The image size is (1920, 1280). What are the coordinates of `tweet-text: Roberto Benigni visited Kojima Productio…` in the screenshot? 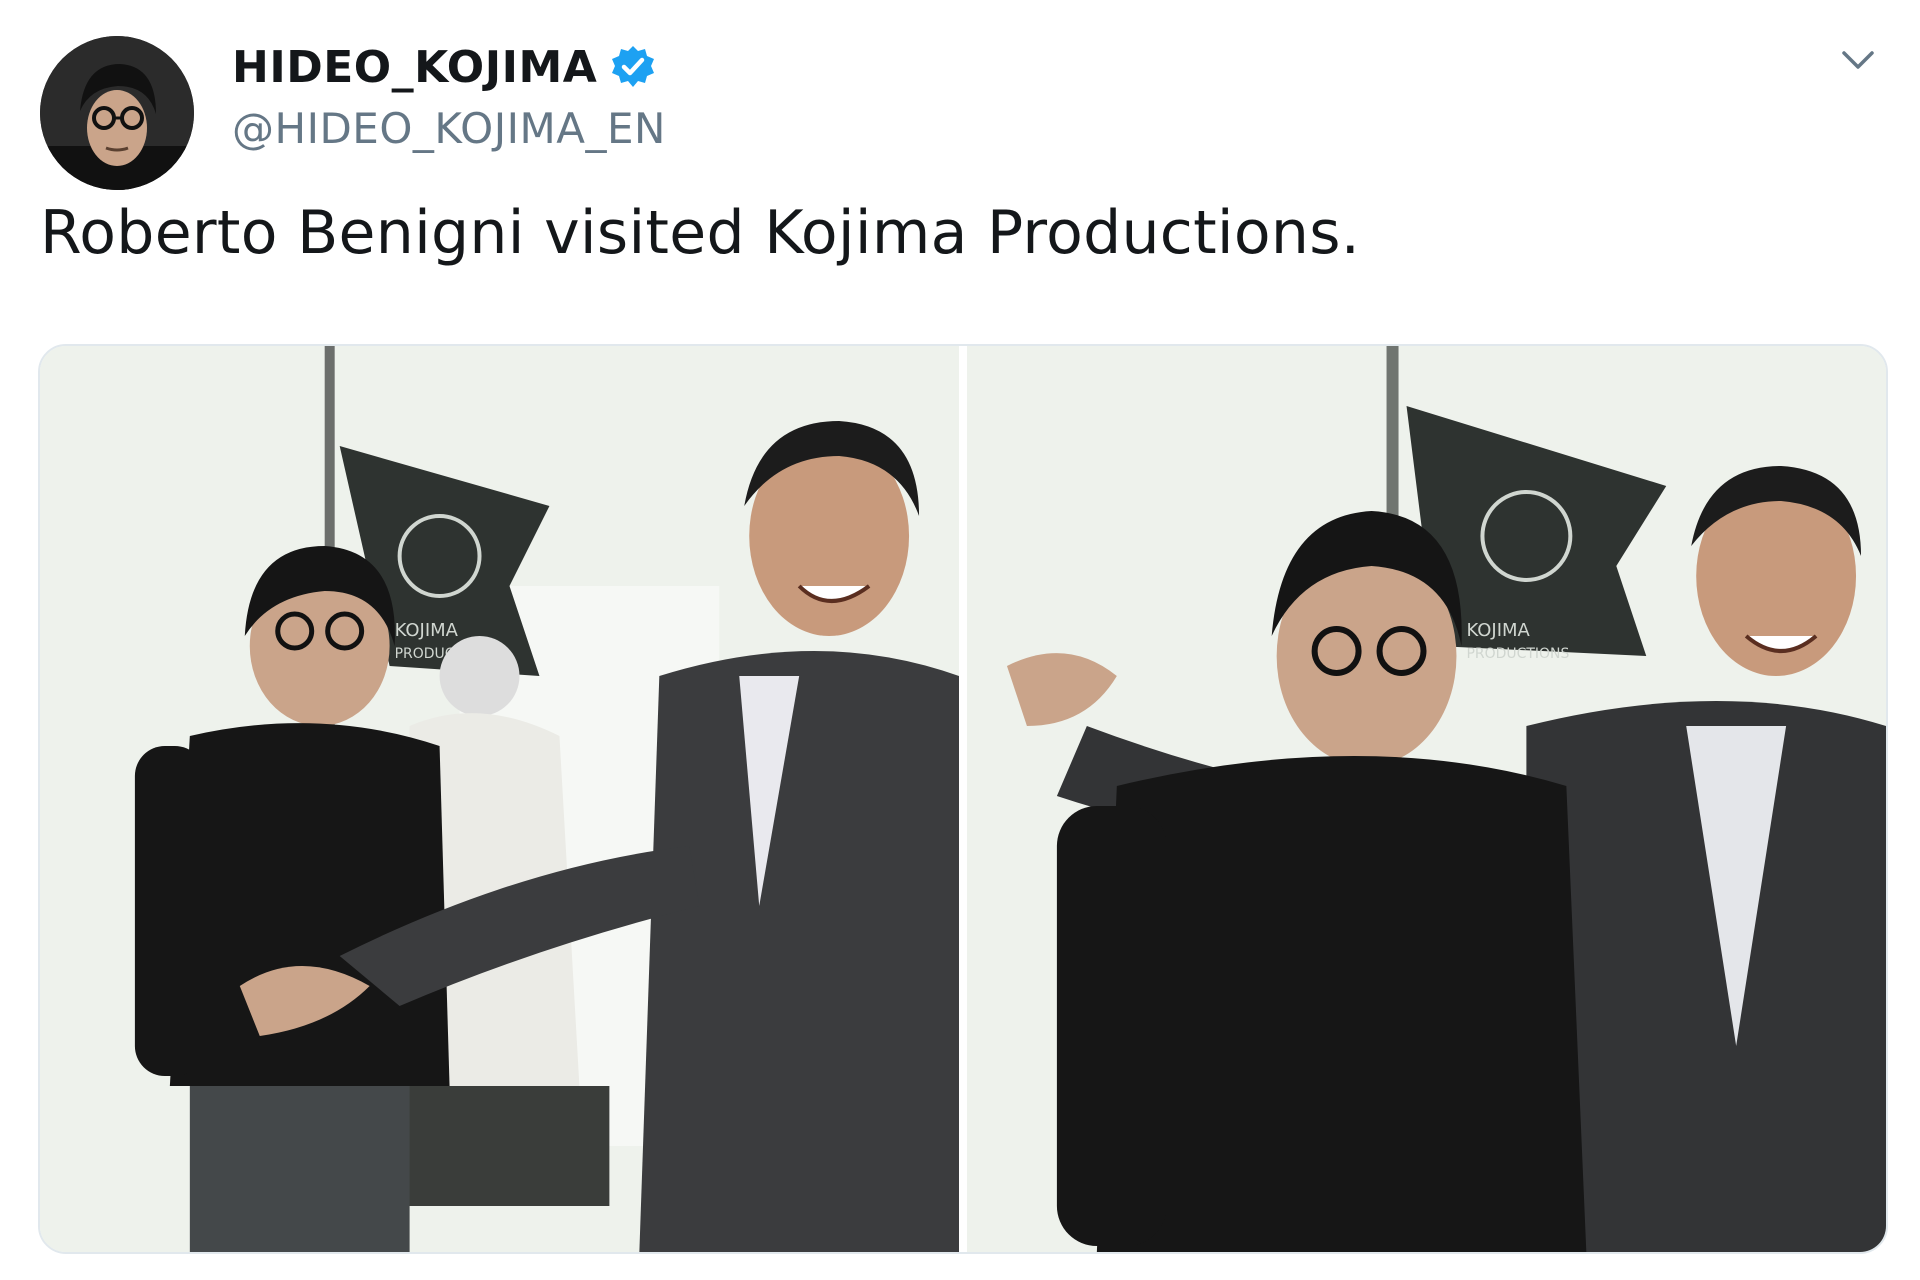 It's located at (700, 233).